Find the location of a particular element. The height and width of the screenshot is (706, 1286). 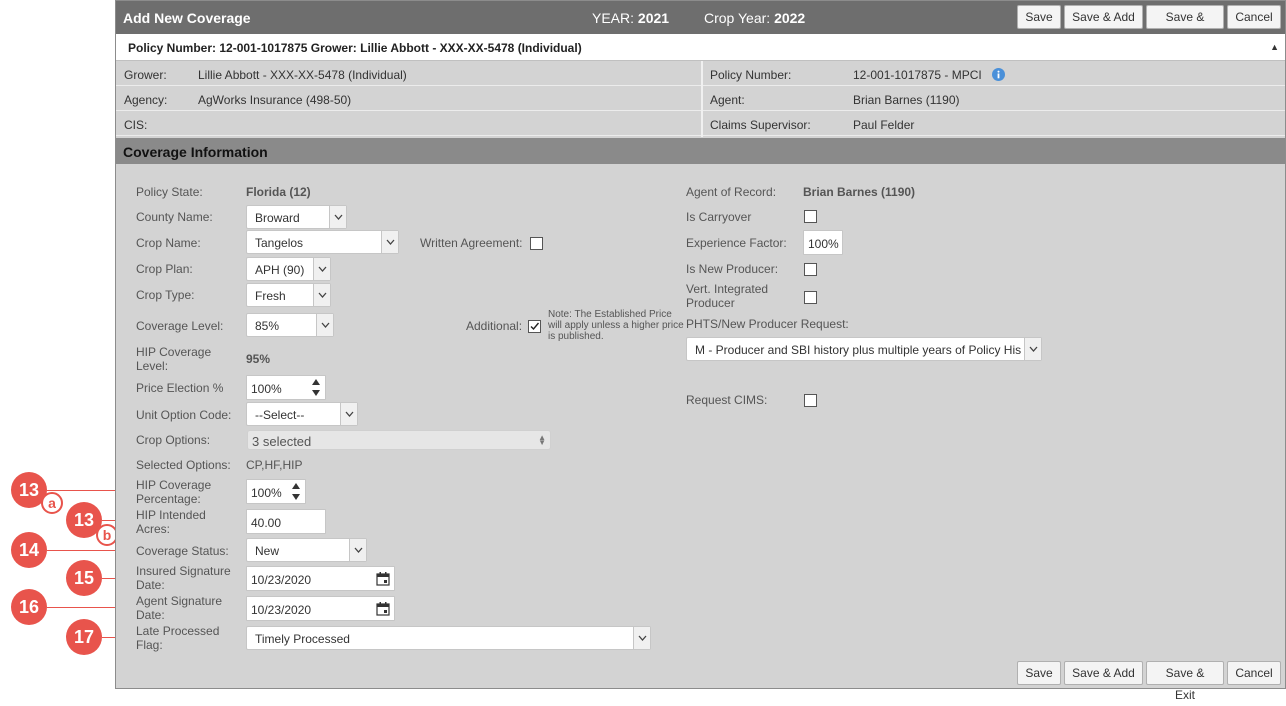

policy-number-value: 12-001-1017875 - MPCI is located at coordinates (917, 75).